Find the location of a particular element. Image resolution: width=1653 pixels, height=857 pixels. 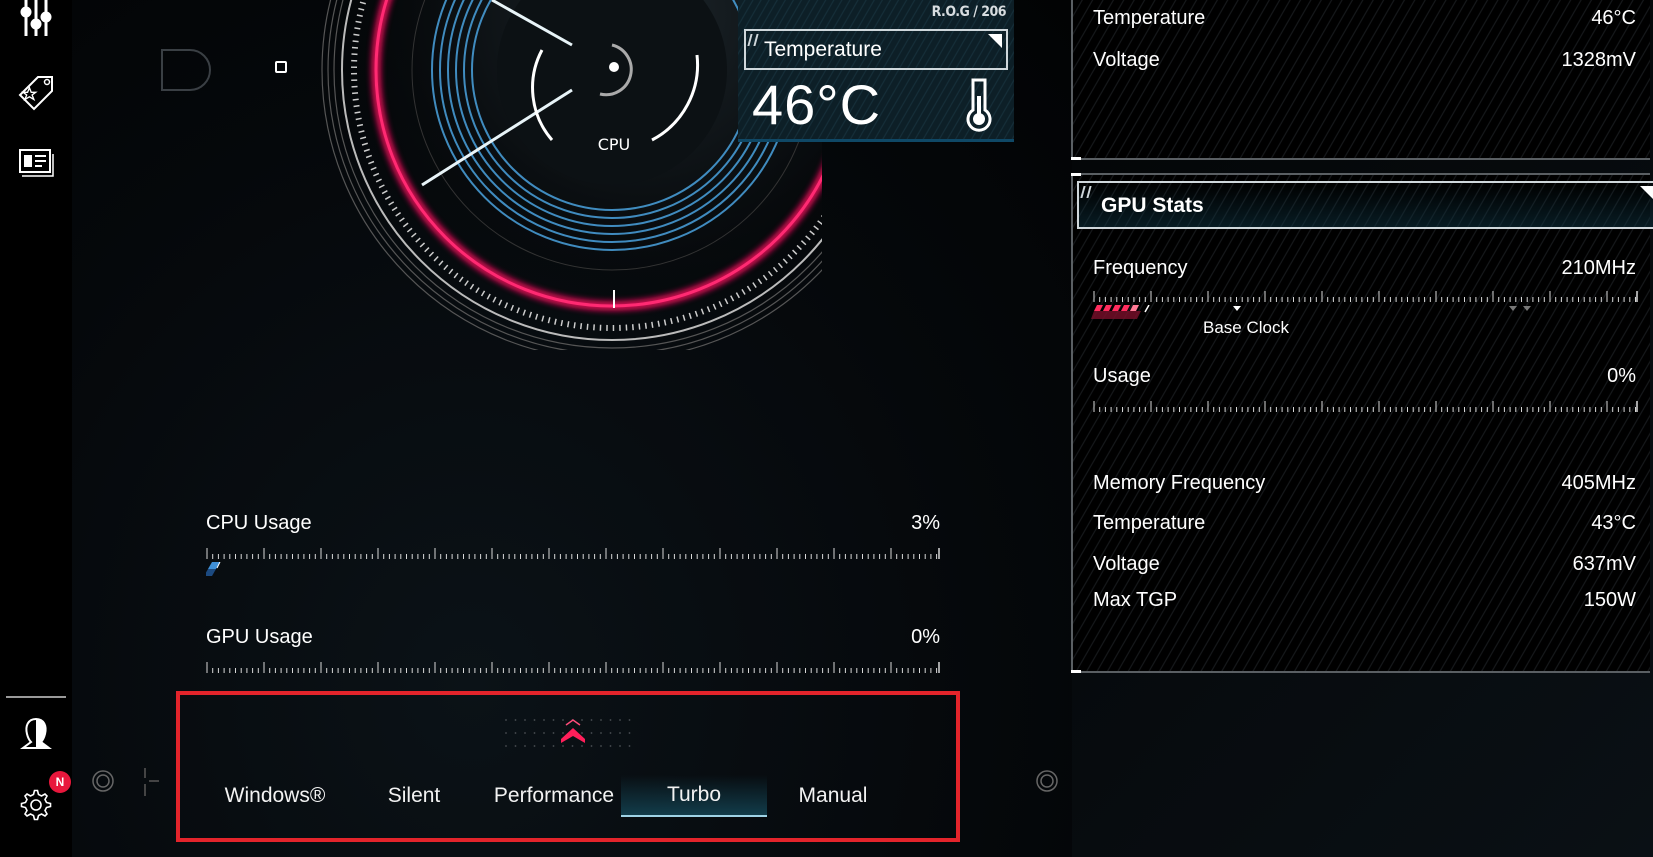

base-clock-marker is located at coordinates (1237, 308).